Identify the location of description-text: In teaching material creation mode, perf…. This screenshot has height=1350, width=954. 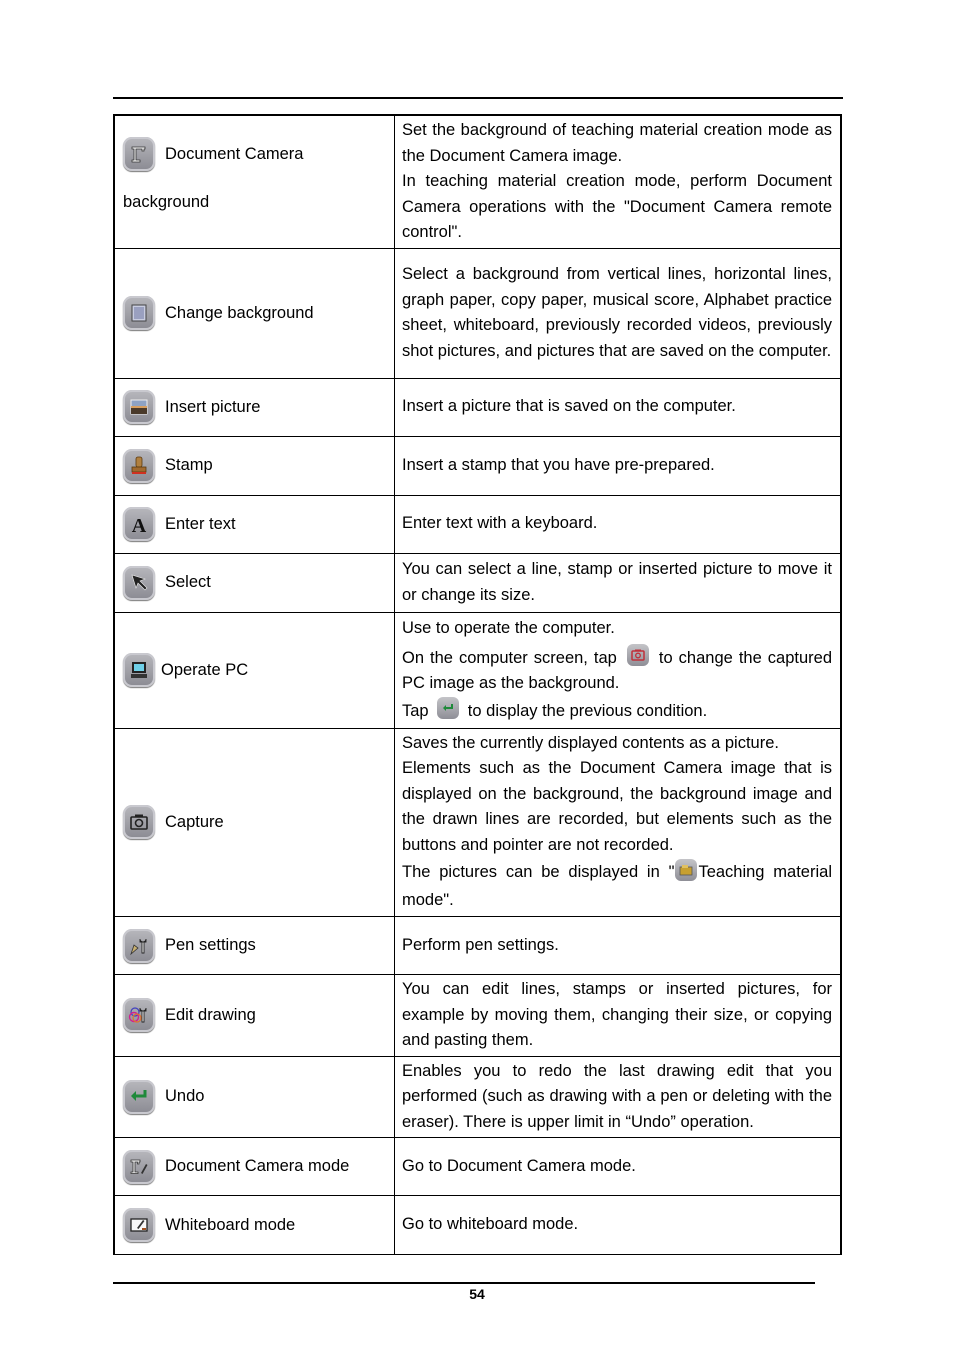
(617, 206).